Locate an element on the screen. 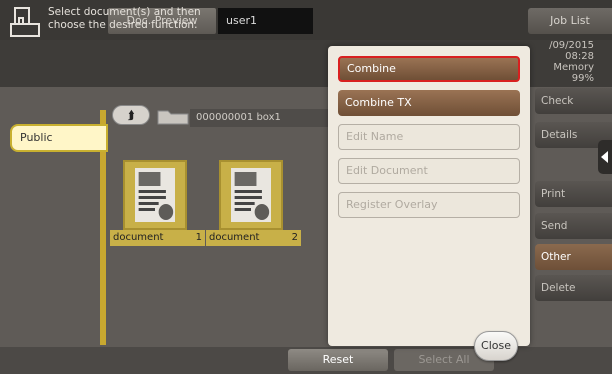 This screenshot has width=612, height=374. reset-button: Reset is located at coordinates (338, 360).